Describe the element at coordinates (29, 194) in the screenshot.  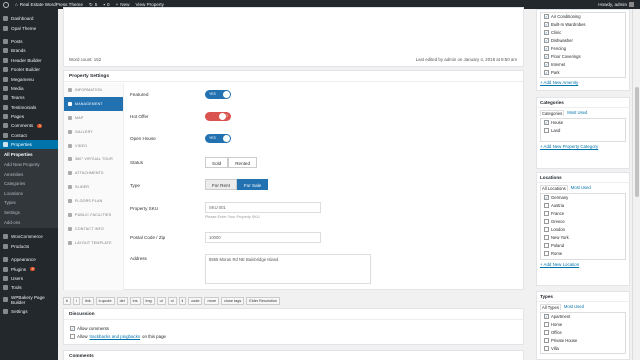
I see `submenu-locations: Locations` at that location.